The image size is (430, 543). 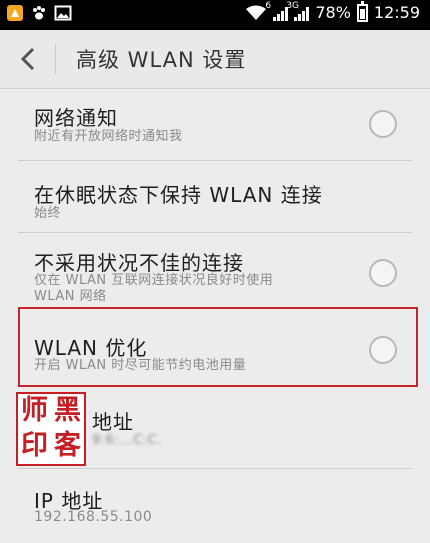 What do you see at coordinates (15, 13) in the screenshot?
I see `rabbit-icon` at bounding box center [15, 13].